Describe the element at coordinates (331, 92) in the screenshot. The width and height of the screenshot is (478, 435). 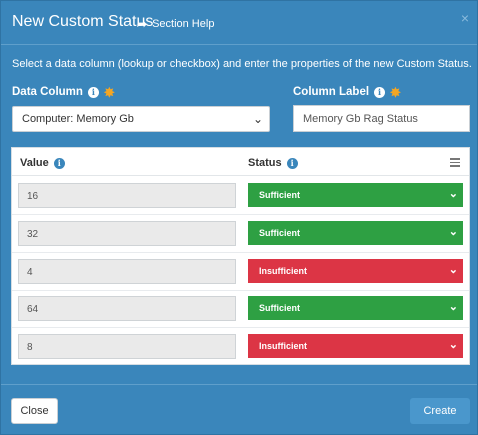
I see `column-label-text: Column Label` at that location.